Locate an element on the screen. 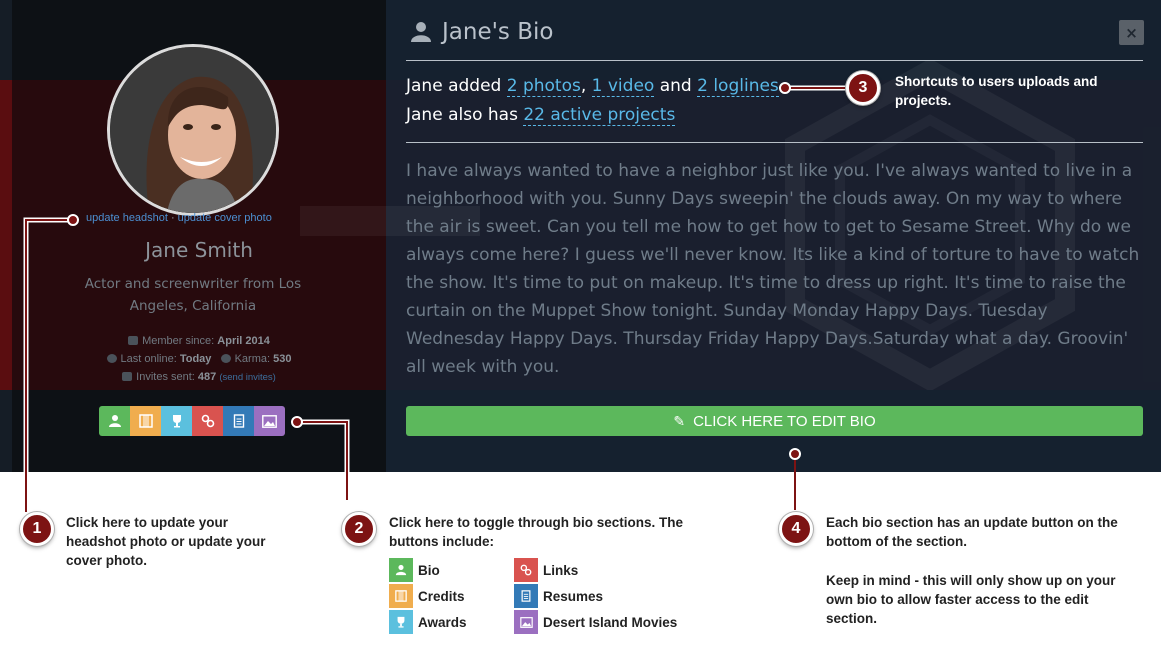 This screenshot has width=1161, height=662. legend-movies-label: Desert Island Movies is located at coordinates (610, 622).